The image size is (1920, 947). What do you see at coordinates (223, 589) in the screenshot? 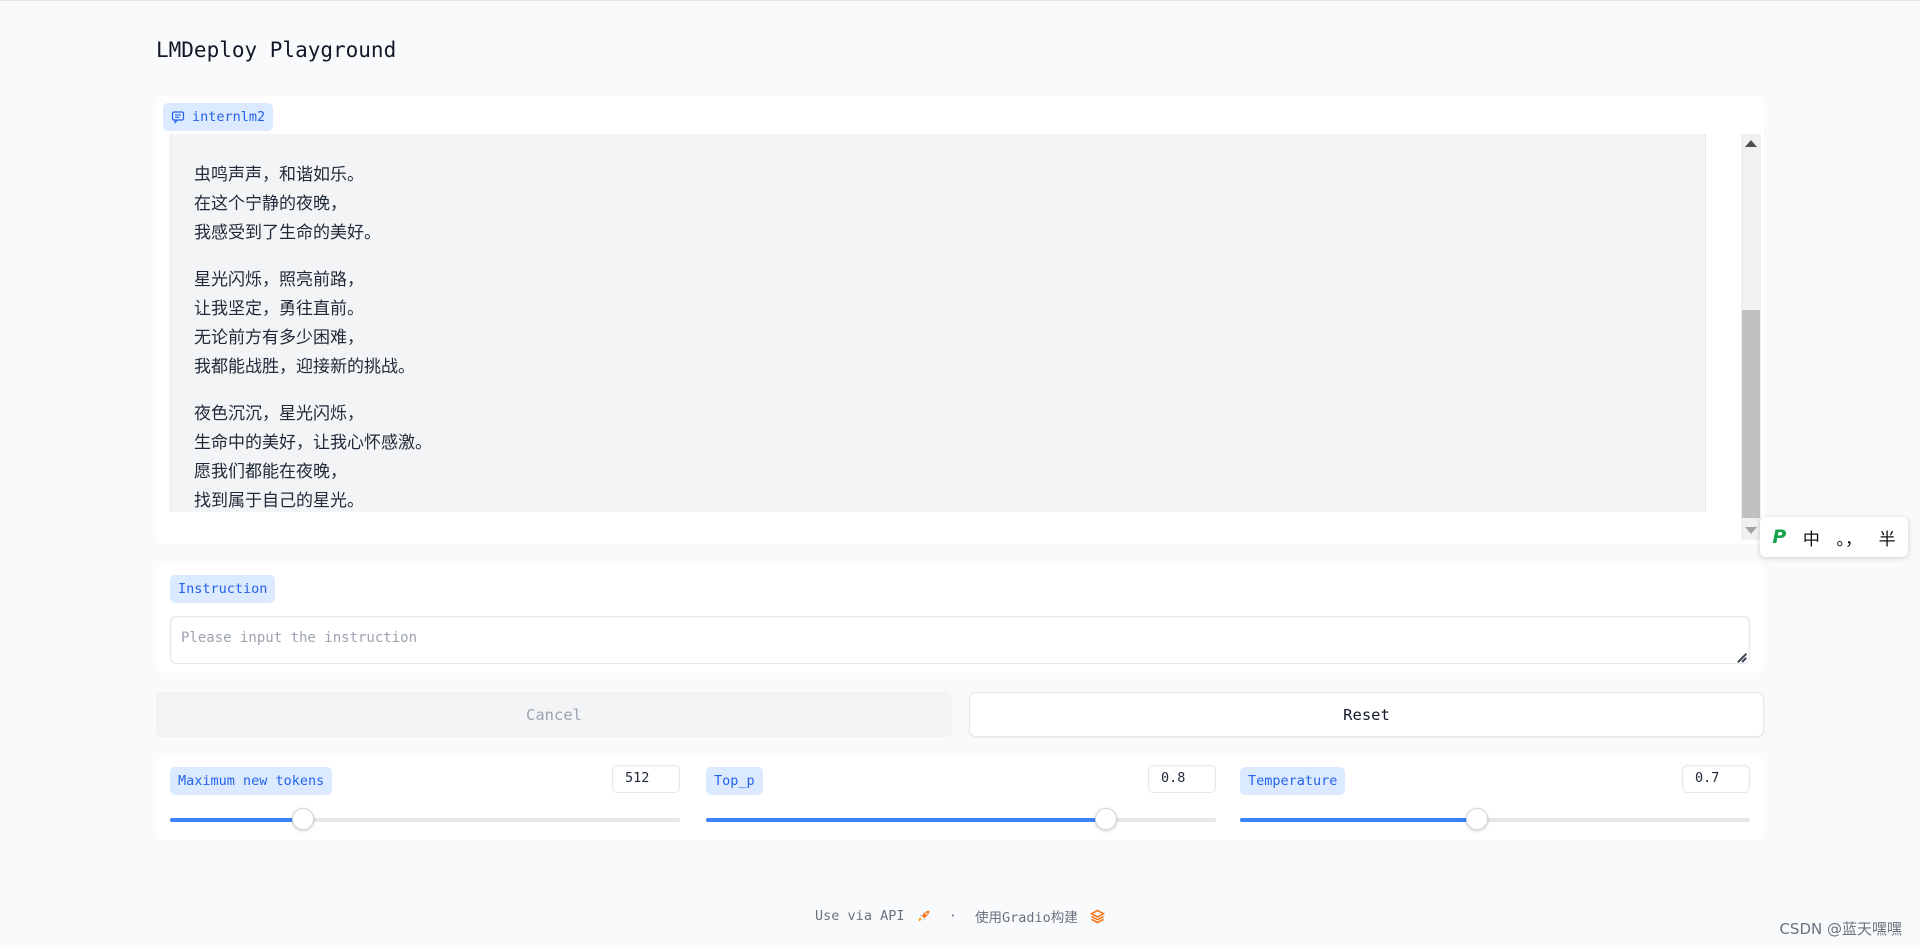
I see `instruction-label: Instruction` at bounding box center [223, 589].